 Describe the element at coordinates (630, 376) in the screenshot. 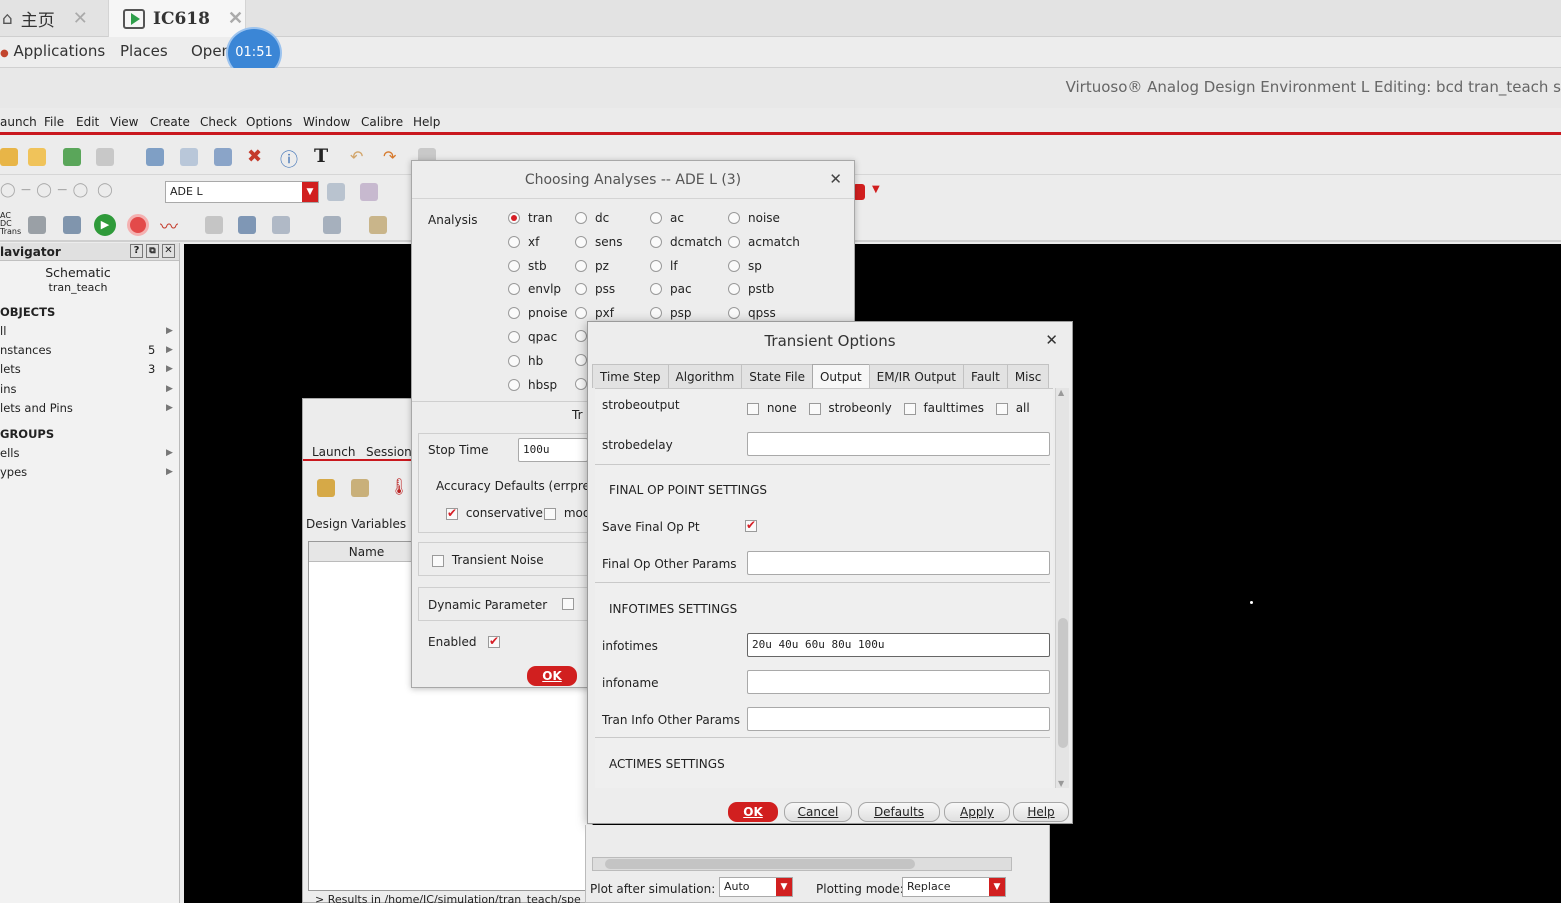

I see `tab-time-step: Time Step` at that location.